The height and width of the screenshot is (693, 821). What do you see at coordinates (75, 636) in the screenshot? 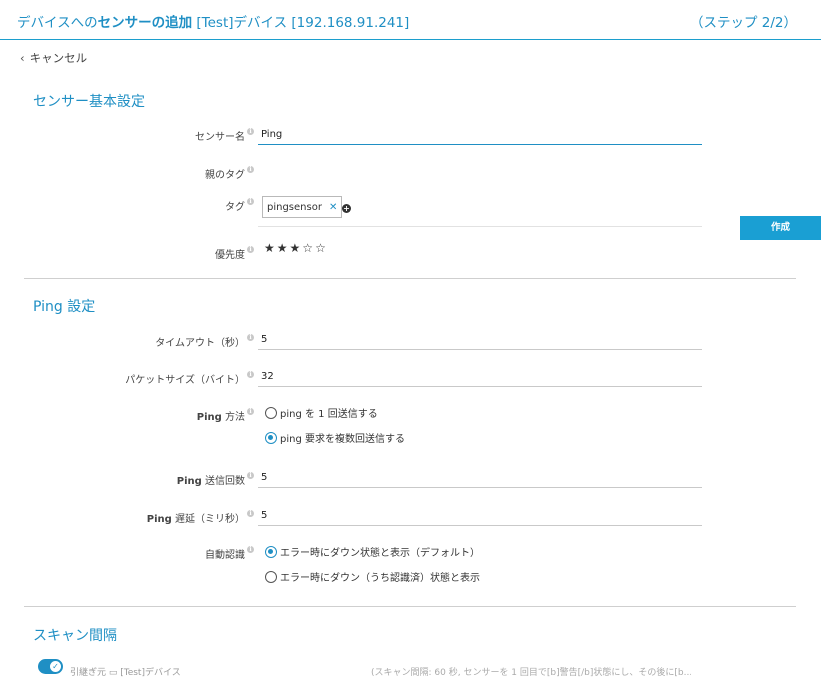
I see `section-title-scan: スキャン間隔` at bounding box center [75, 636].